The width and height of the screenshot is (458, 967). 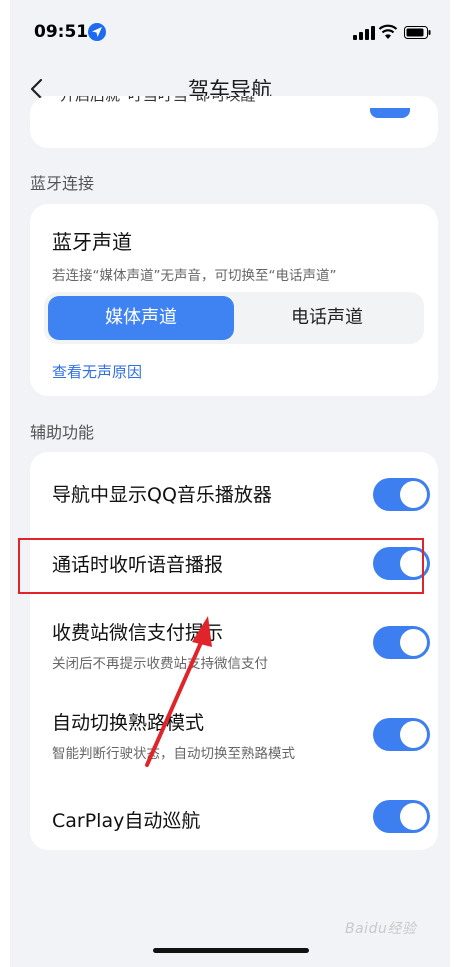 What do you see at coordinates (160, 664) in the screenshot?
I see `setting-subtitle: 关闭后不再提示收费站支持微信支付` at bounding box center [160, 664].